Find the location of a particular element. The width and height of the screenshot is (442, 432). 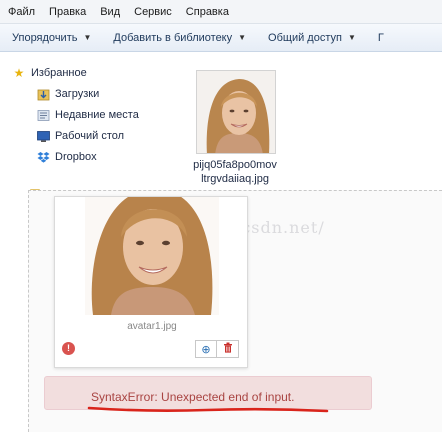

nav-item-label: Недавние места is located at coordinates (97, 115).